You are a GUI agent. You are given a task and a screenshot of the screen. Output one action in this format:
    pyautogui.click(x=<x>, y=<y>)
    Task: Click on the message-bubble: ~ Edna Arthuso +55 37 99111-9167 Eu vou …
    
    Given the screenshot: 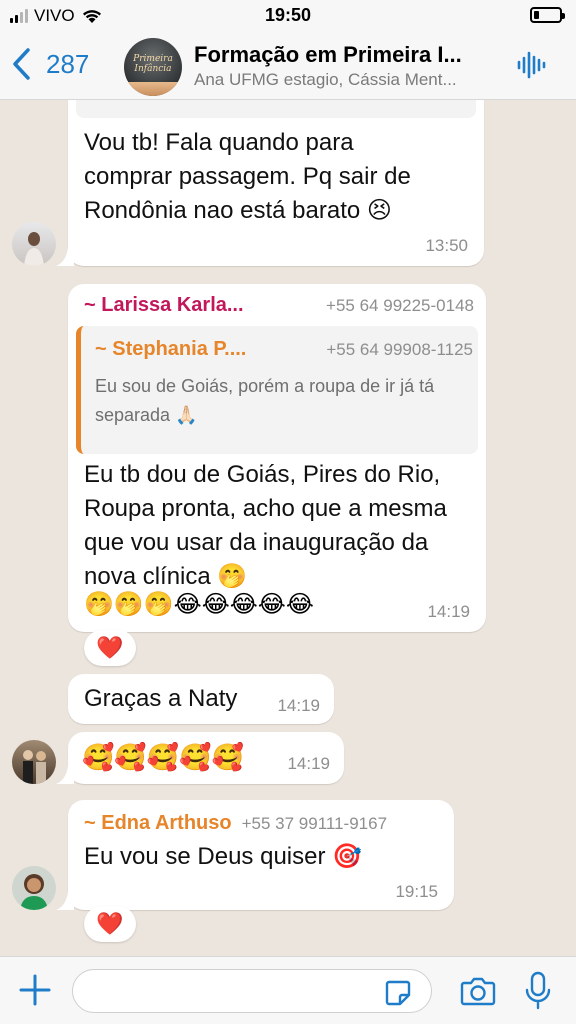 What is the action you would take?
    pyautogui.click(x=261, y=855)
    